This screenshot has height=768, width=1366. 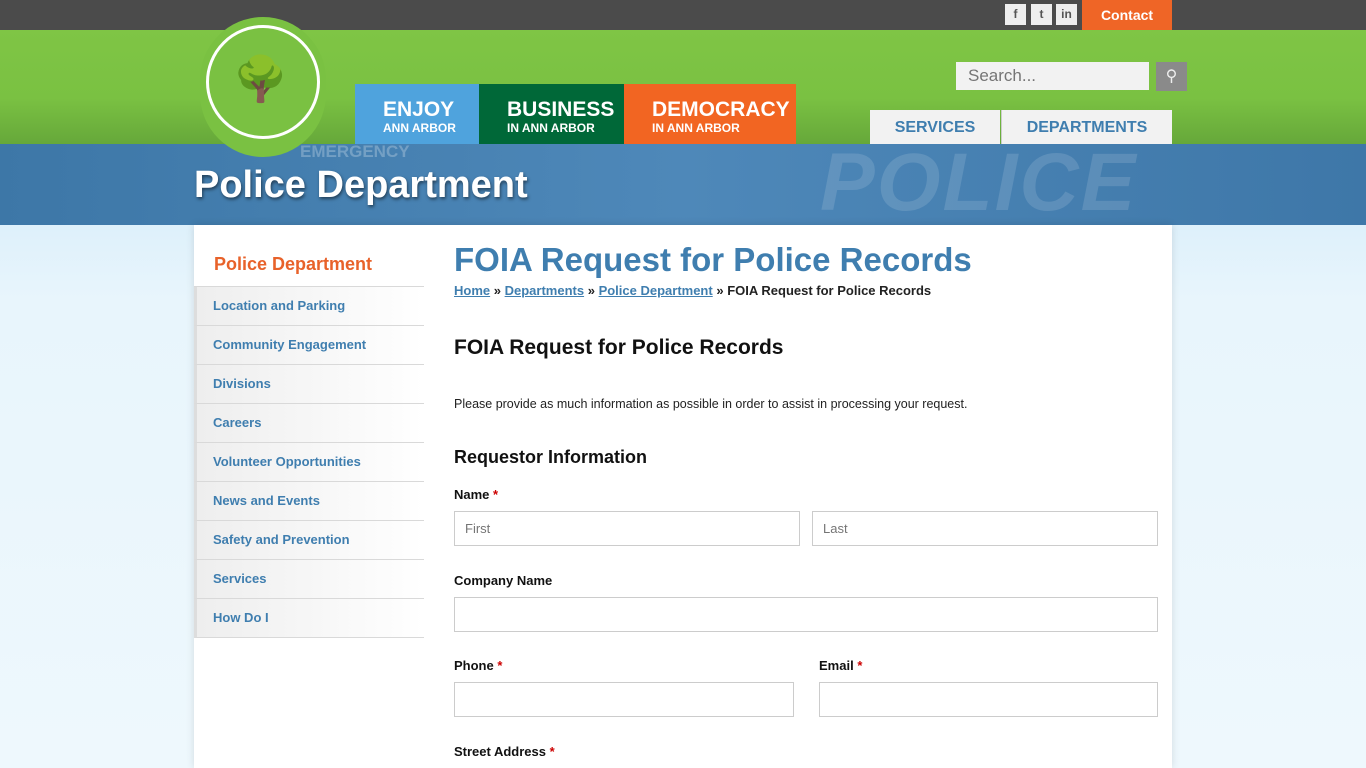 What do you see at coordinates (309, 345) in the screenshot?
I see `sidebar-item-community: Community Engagement` at bounding box center [309, 345].